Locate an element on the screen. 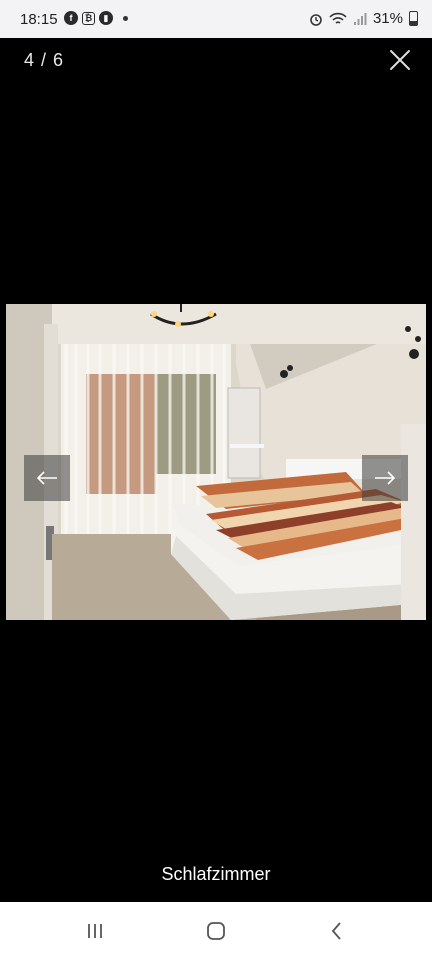 This screenshot has height=960, width=432. recent-apps-icon is located at coordinates (95, 931).